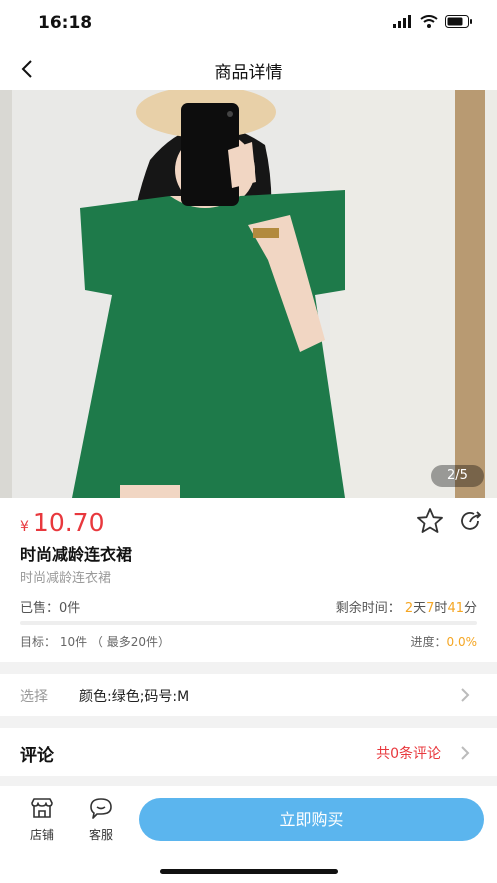  I want to click on select-value: 颜色:绿色;码号:M, so click(134, 697).